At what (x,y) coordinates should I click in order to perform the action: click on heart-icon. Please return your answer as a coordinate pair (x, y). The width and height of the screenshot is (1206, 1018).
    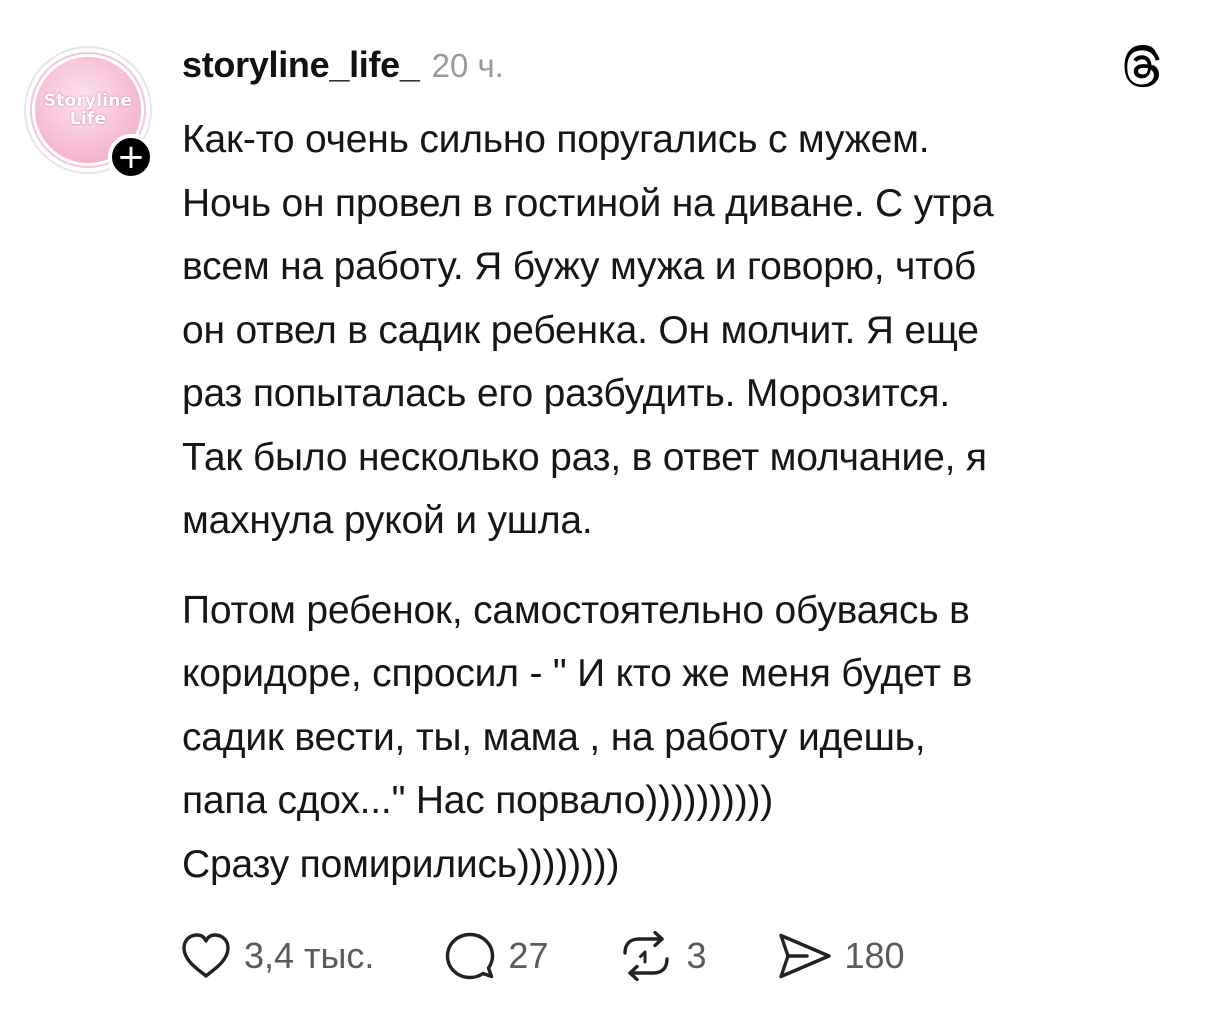
    Looking at the image, I should click on (206, 955).